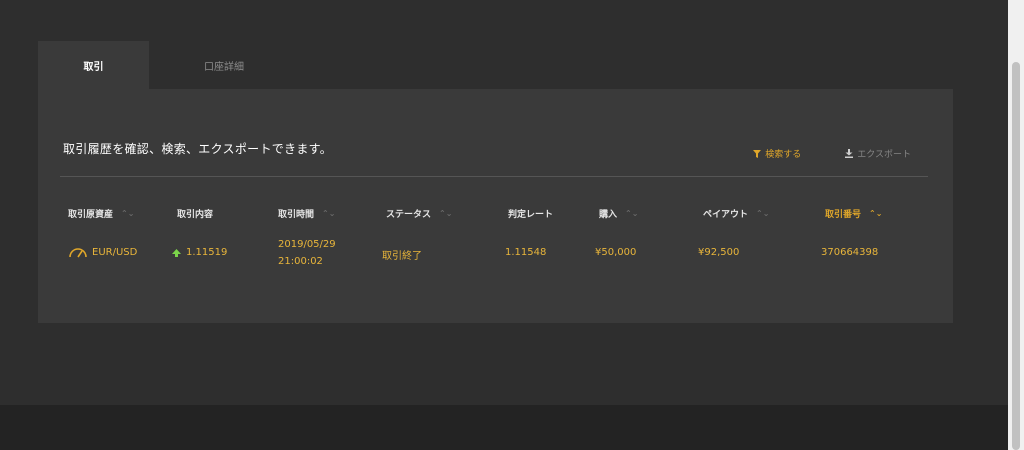 This screenshot has height=450, width=1024. I want to click on search-button: 検索する, so click(777, 153).